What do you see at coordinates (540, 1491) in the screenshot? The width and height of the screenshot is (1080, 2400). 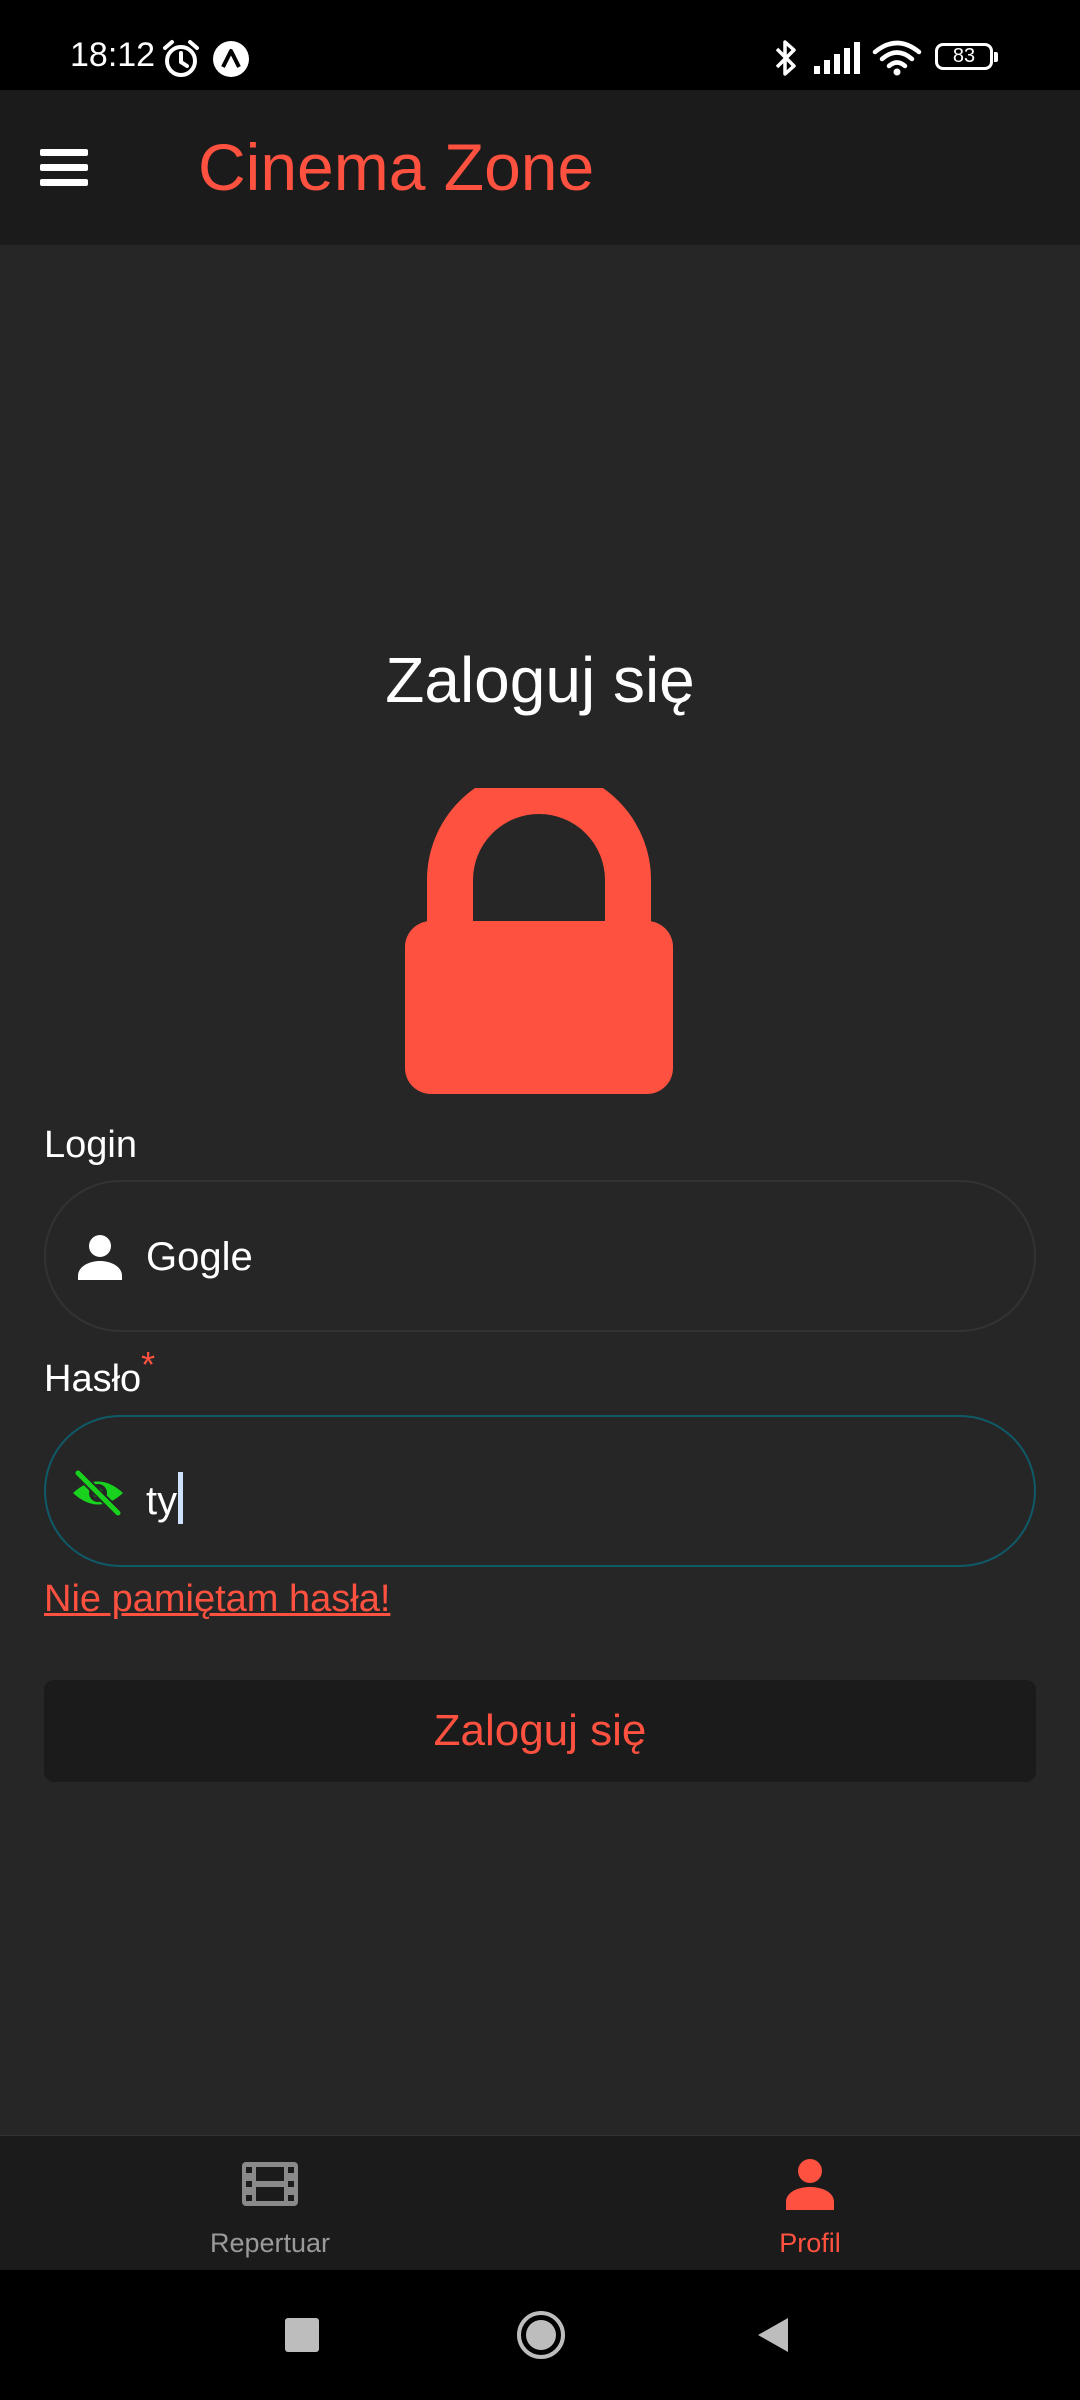 I see `password-field: ty` at bounding box center [540, 1491].